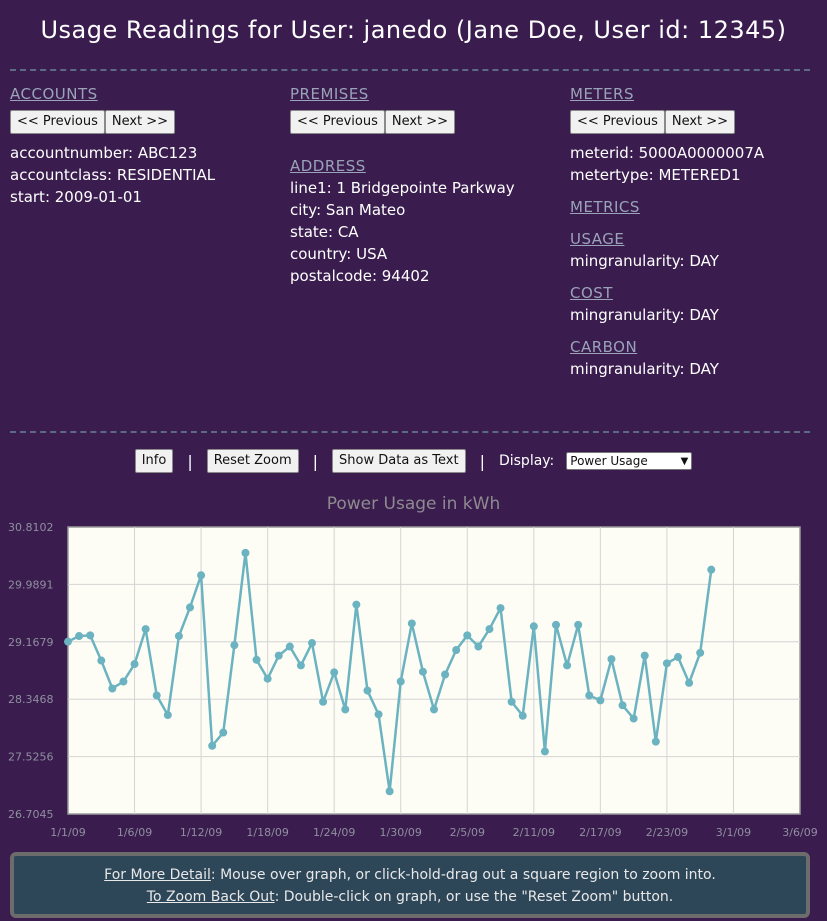  Describe the element at coordinates (402, 188) in the screenshot. I see `address-line1-field: line1: 1 Bridgepointe Parkway` at that location.